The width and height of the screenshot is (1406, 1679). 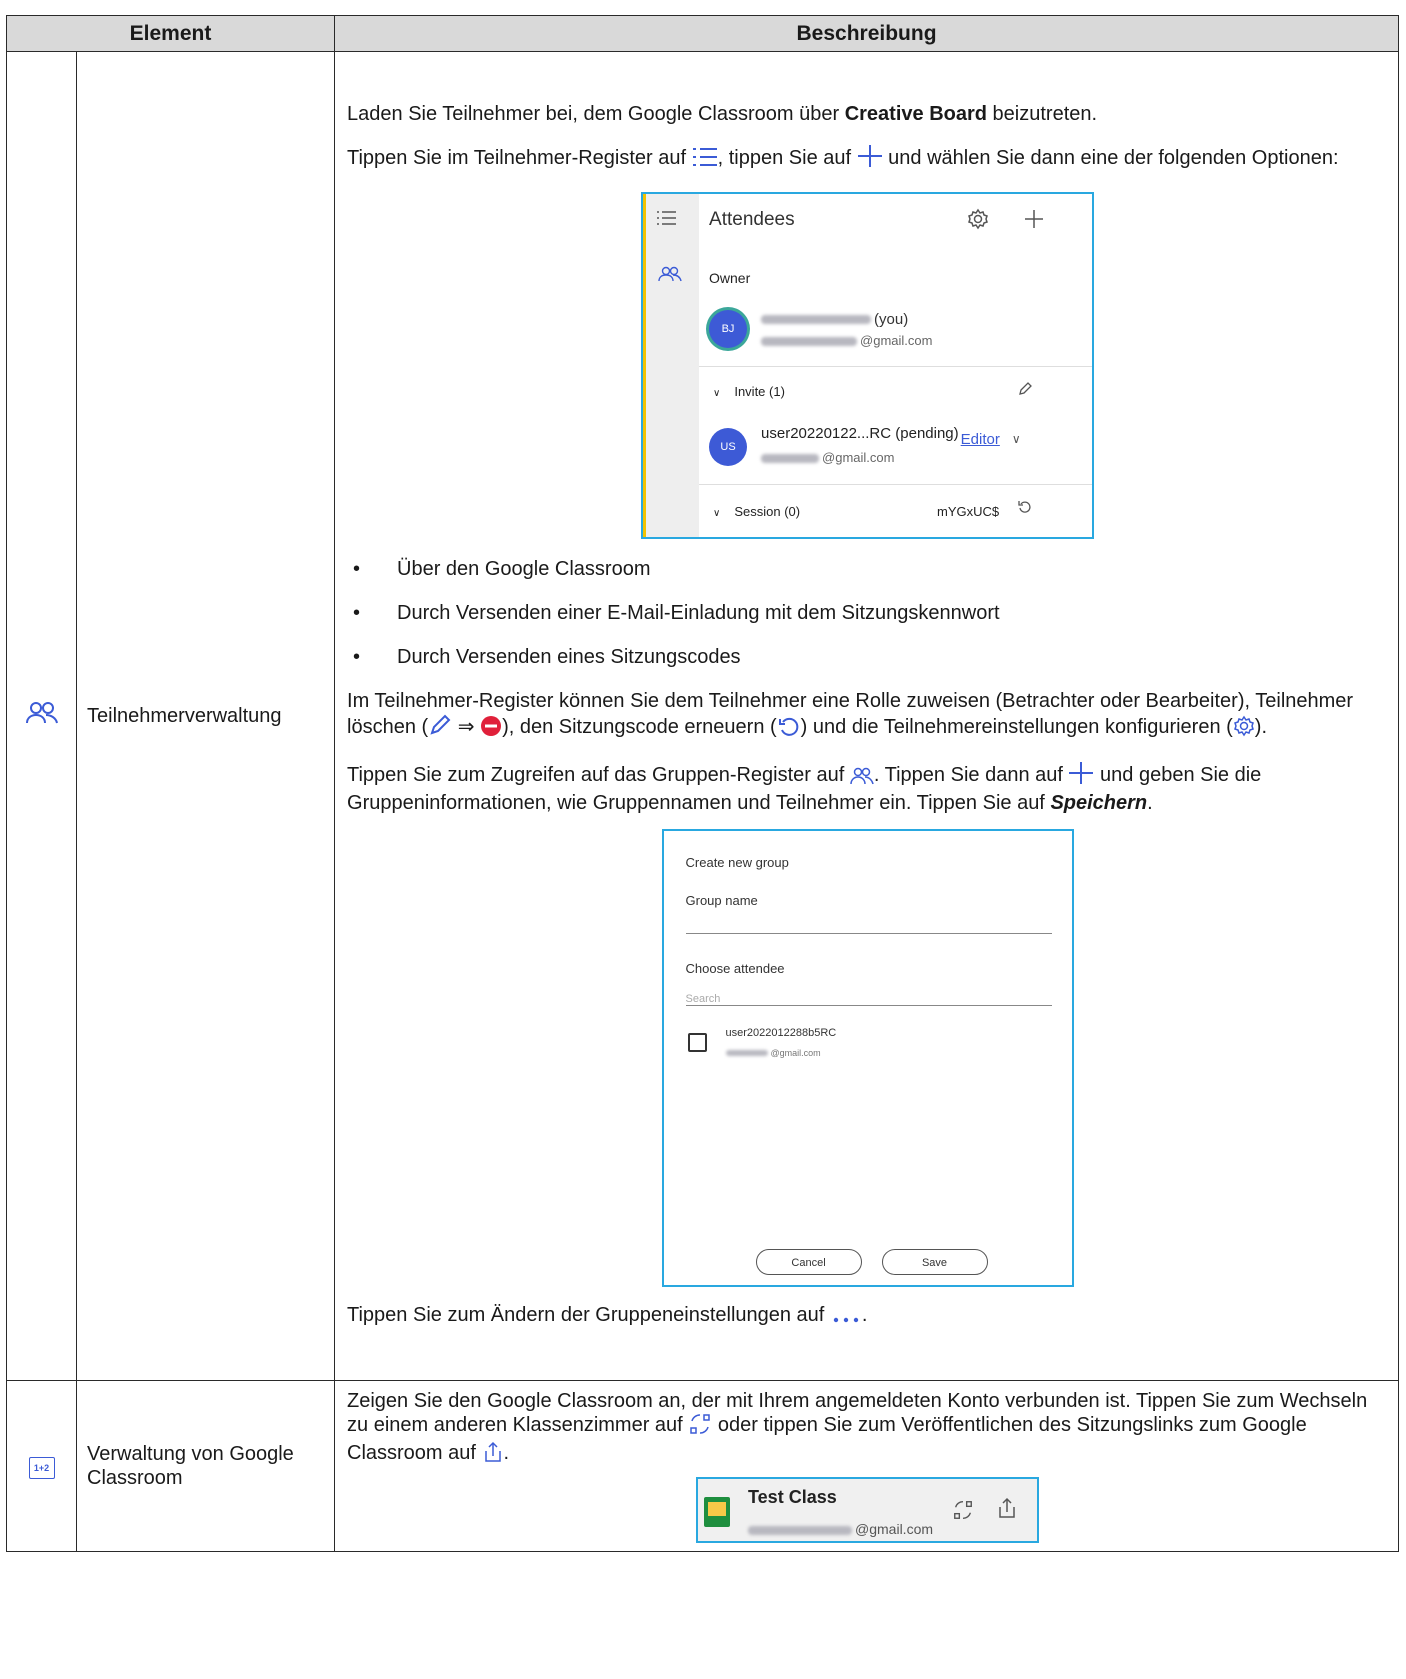 What do you see at coordinates (980, 439) in the screenshot?
I see `role-dropdown: Editor` at bounding box center [980, 439].